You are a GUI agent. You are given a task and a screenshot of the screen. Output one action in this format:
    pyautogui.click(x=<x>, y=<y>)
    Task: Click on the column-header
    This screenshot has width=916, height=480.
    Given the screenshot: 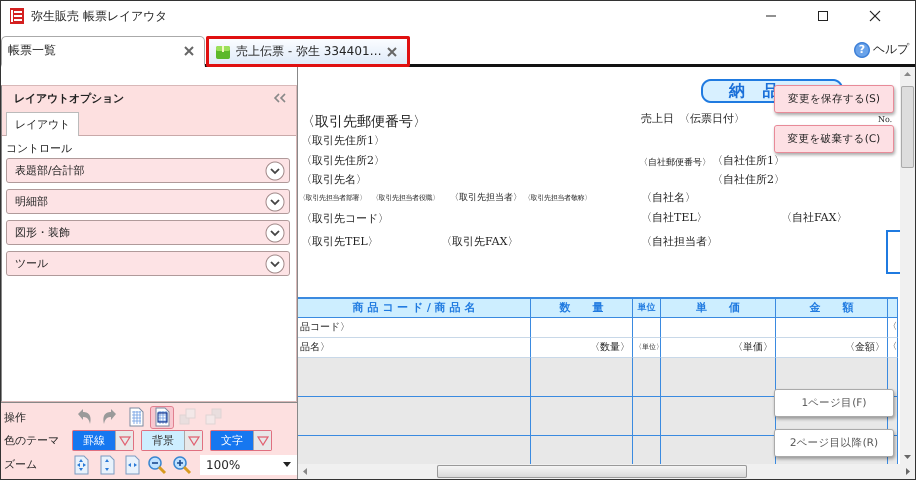 What is the action you would take?
    pyautogui.click(x=893, y=307)
    